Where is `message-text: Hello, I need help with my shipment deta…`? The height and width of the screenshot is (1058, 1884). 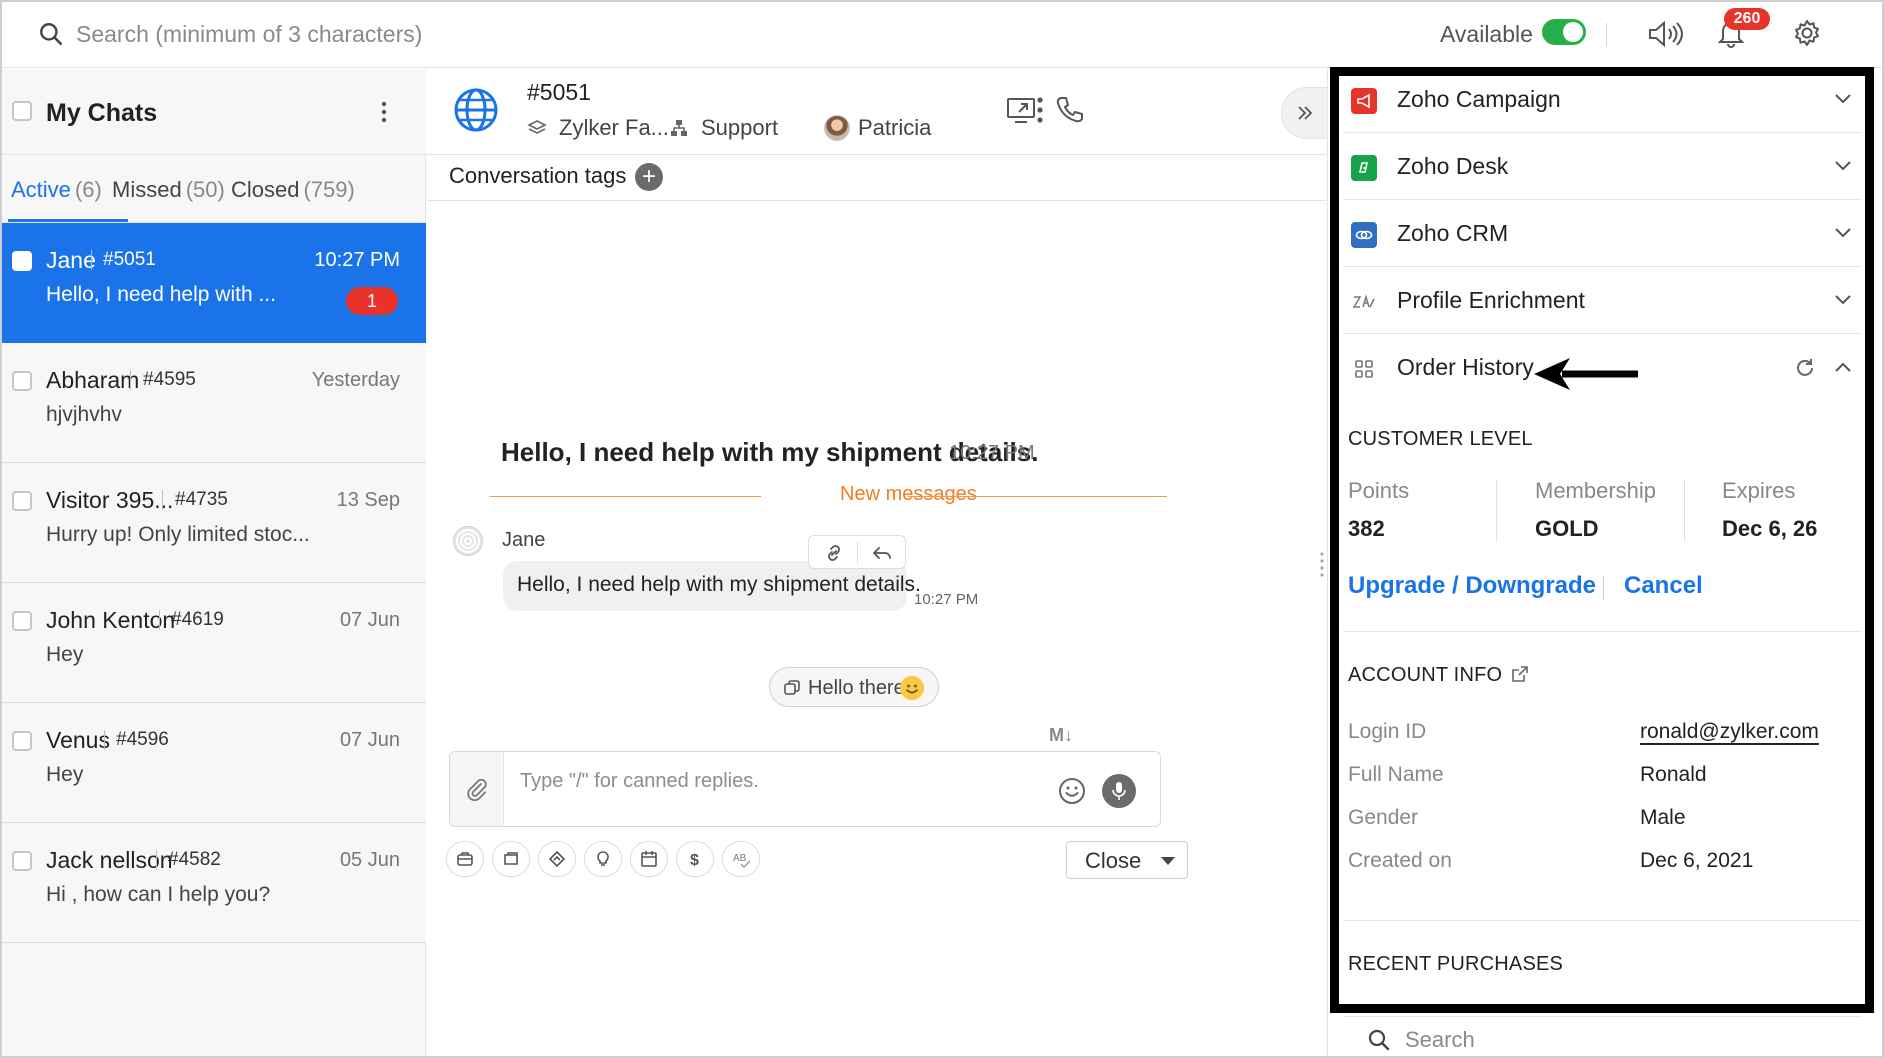
message-text: Hello, I need help with my shipment deta… is located at coordinates (719, 584).